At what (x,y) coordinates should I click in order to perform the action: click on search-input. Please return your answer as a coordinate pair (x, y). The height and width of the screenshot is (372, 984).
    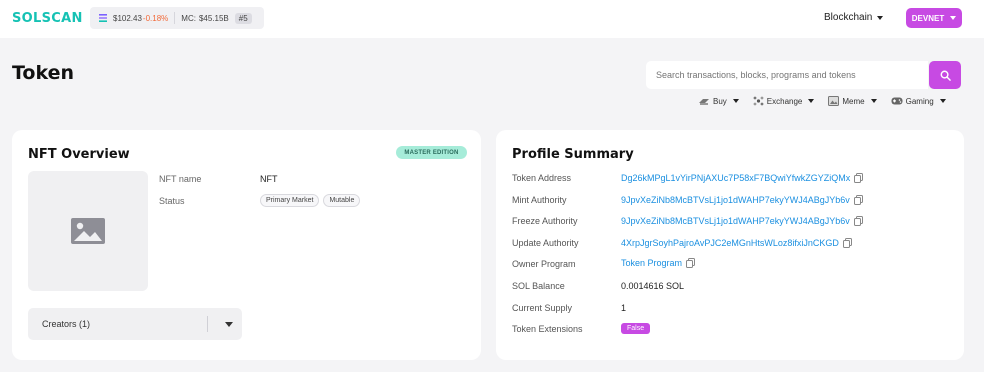
    Looking at the image, I should click on (787, 75).